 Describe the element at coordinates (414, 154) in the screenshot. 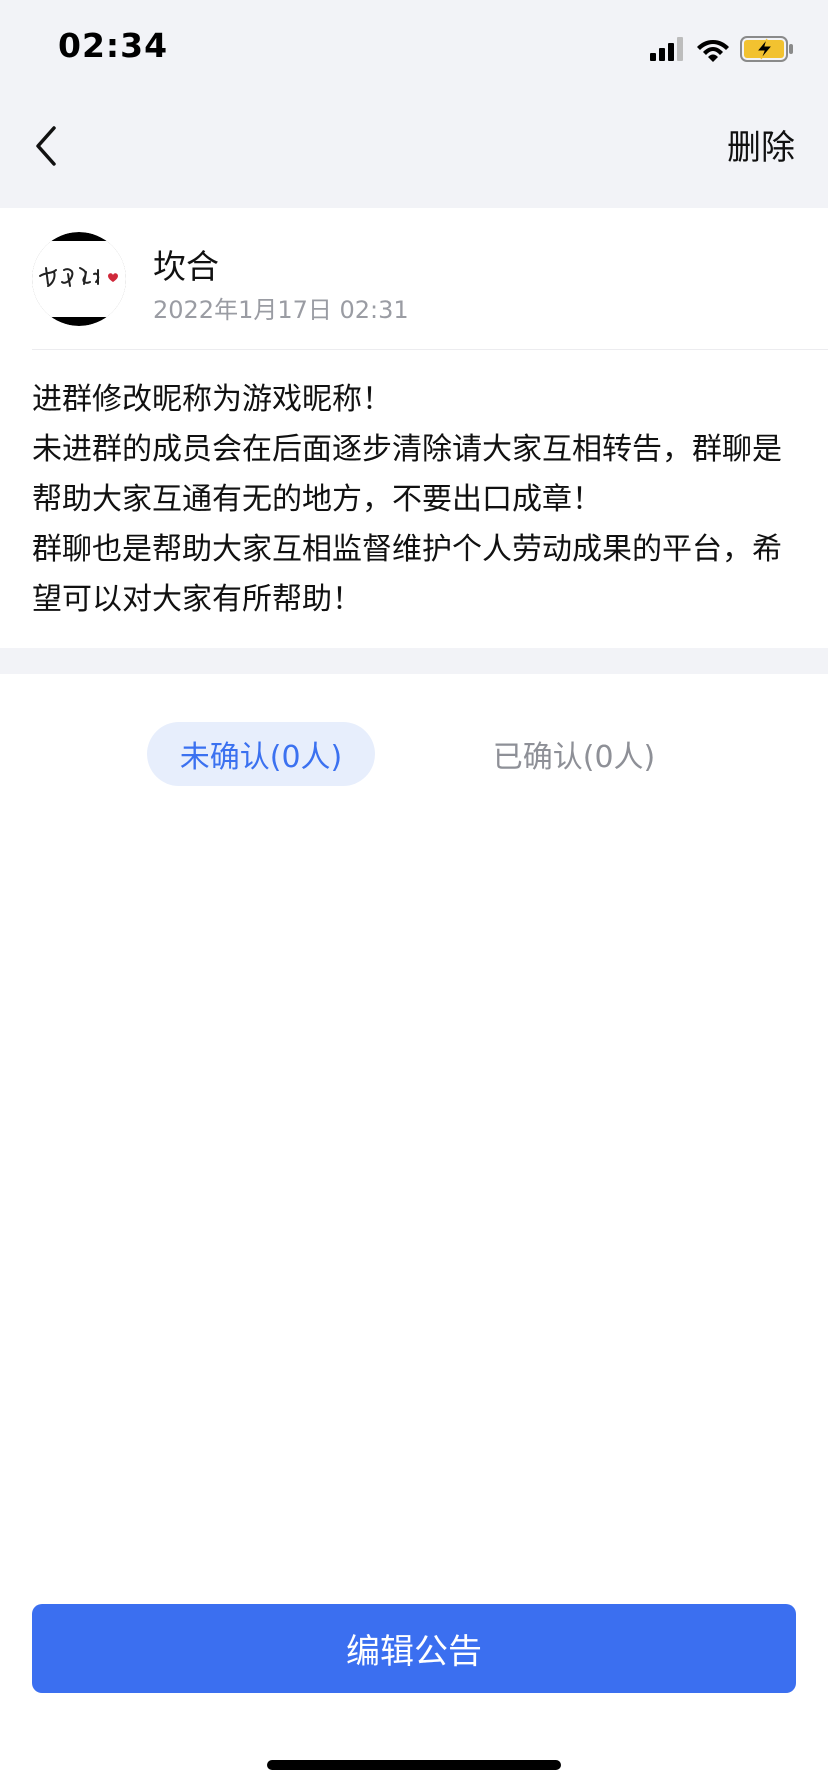

I see `nav-bar: 删除` at that location.